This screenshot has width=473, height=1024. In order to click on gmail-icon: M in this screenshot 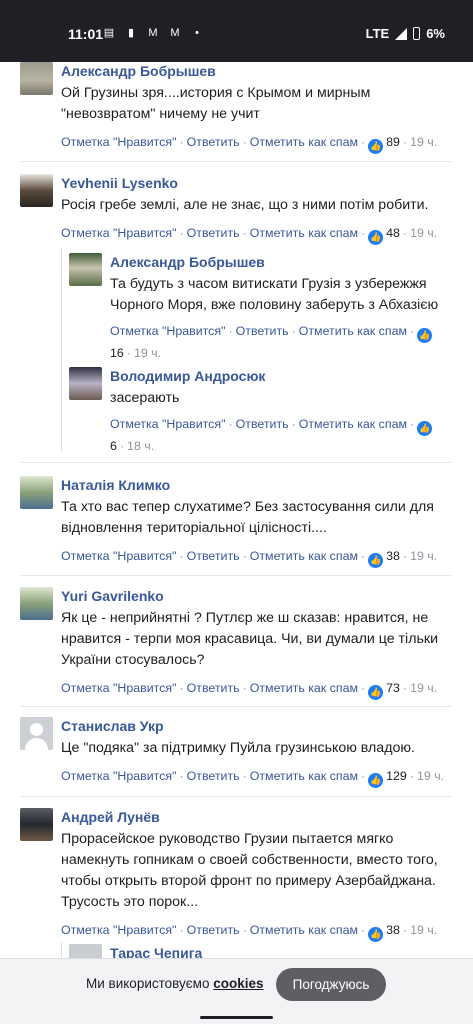, I will do `click(153, 32)`.